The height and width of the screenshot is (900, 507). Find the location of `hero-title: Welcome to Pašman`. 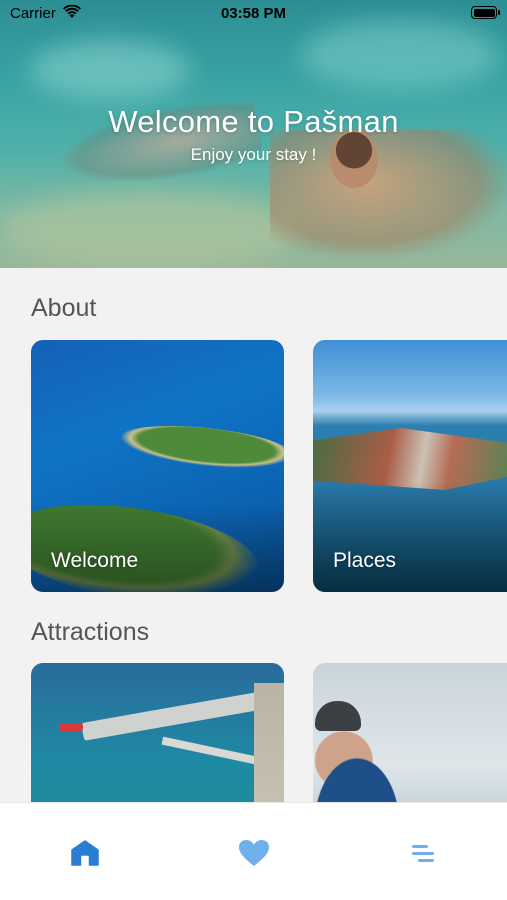

hero-title: Welcome to Pašman is located at coordinates (253, 121).